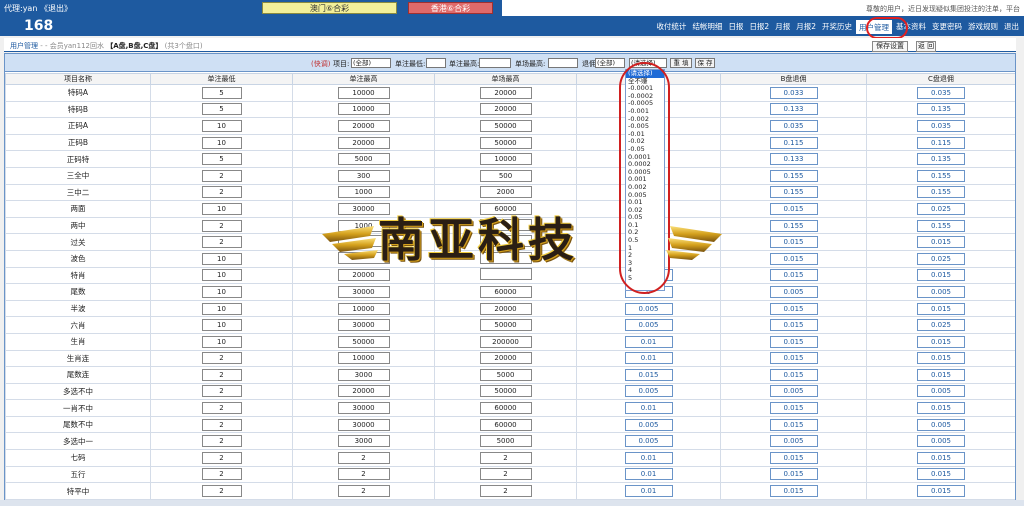  What do you see at coordinates (38, 8) in the screenshot?
I see `agent-logout-link: 代理:yan 《退出》` at bounding box center [38, 8].